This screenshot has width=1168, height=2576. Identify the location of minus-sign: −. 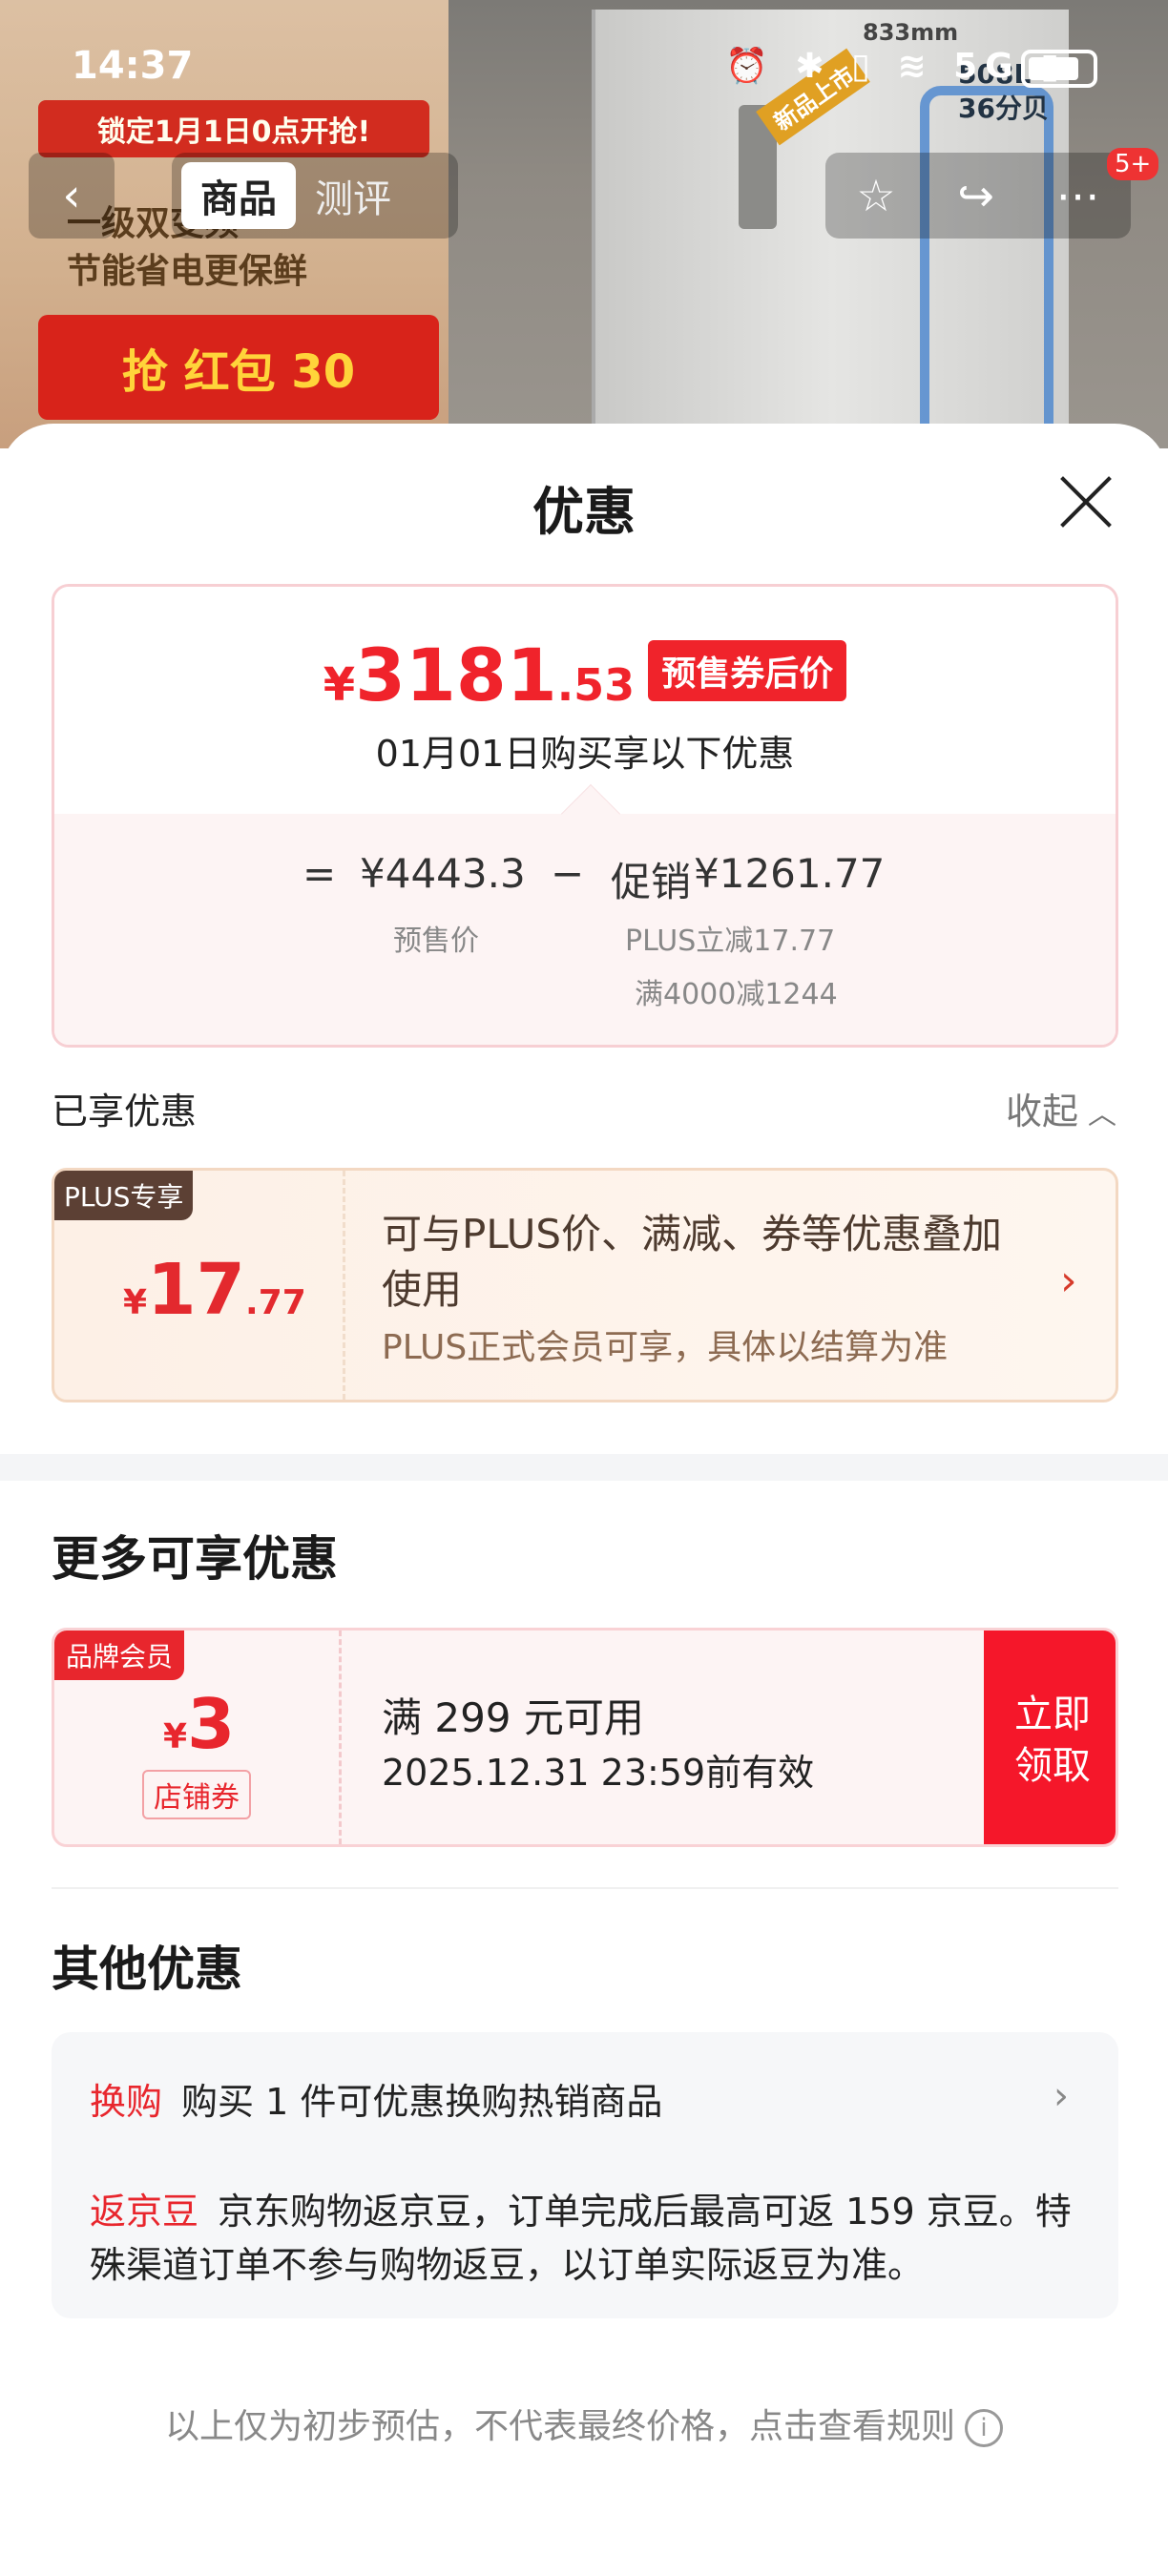
(568, 873).